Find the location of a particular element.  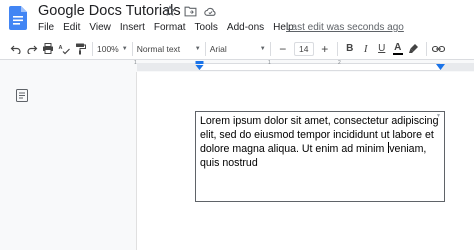

zoom-value: 100% is located at coordinates (108, 48).